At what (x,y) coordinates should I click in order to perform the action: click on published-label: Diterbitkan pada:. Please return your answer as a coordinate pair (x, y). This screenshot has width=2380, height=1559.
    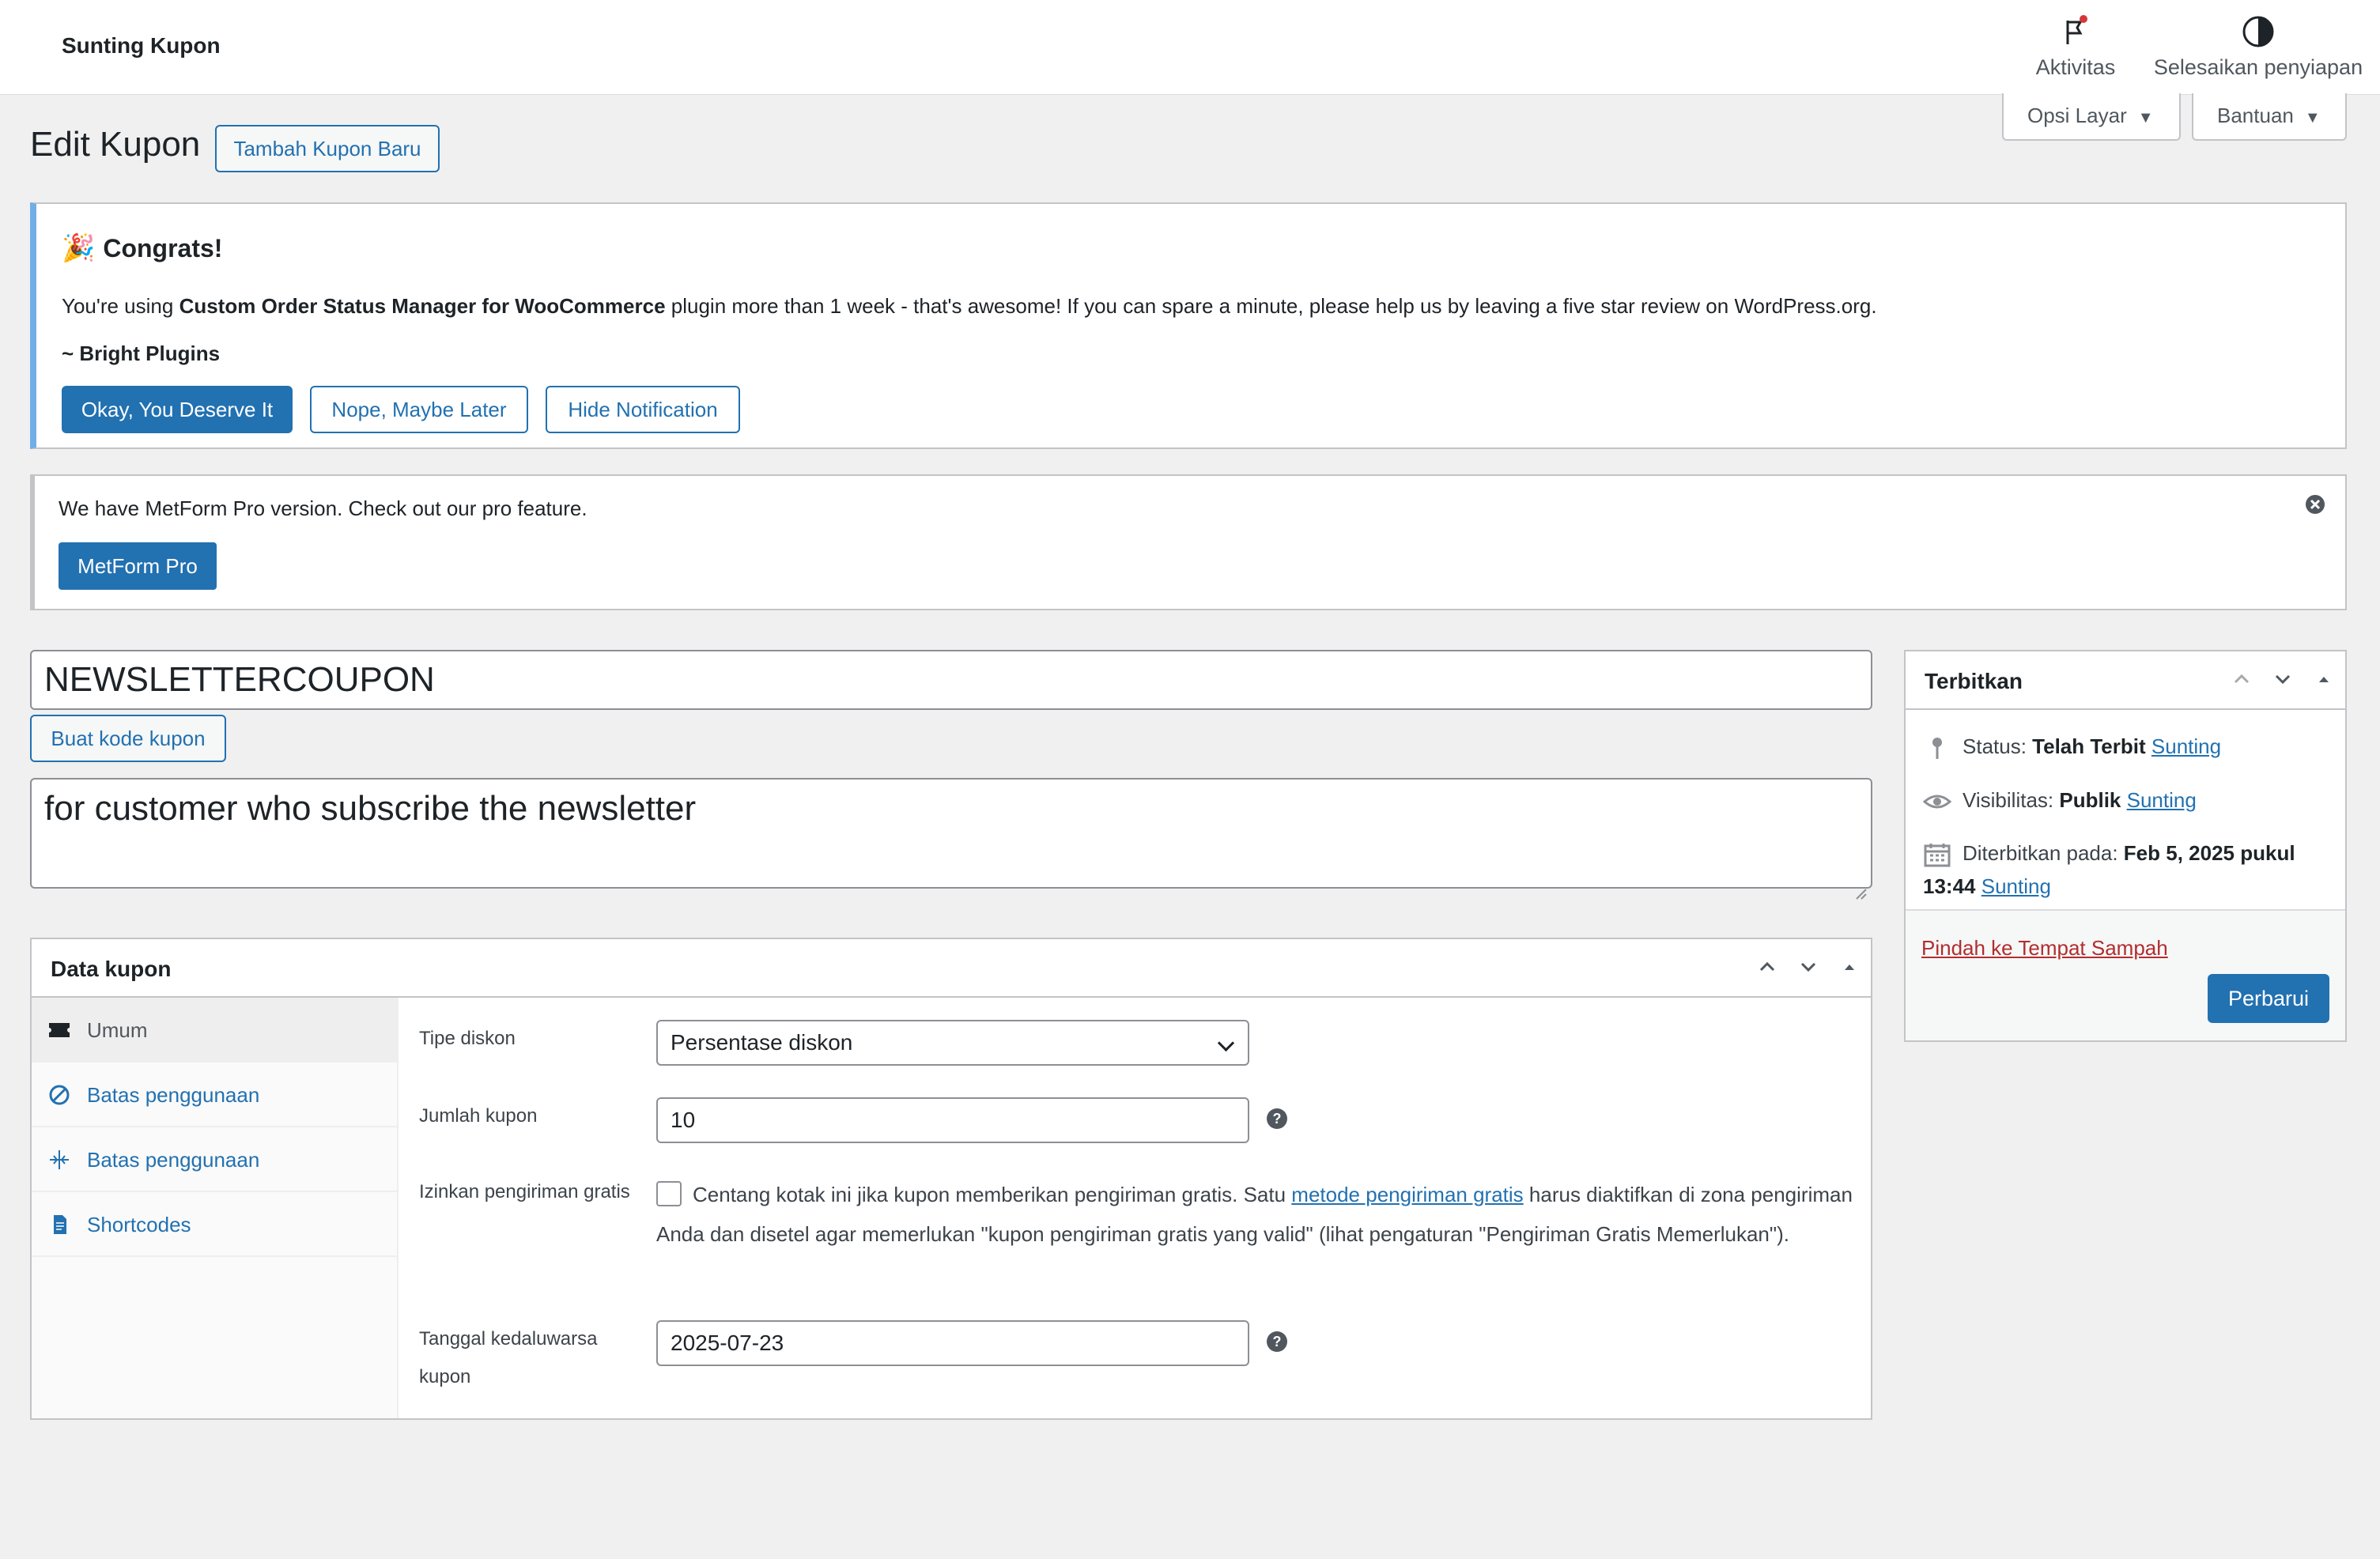
    Looking at the image, I should click on (2043, 853).